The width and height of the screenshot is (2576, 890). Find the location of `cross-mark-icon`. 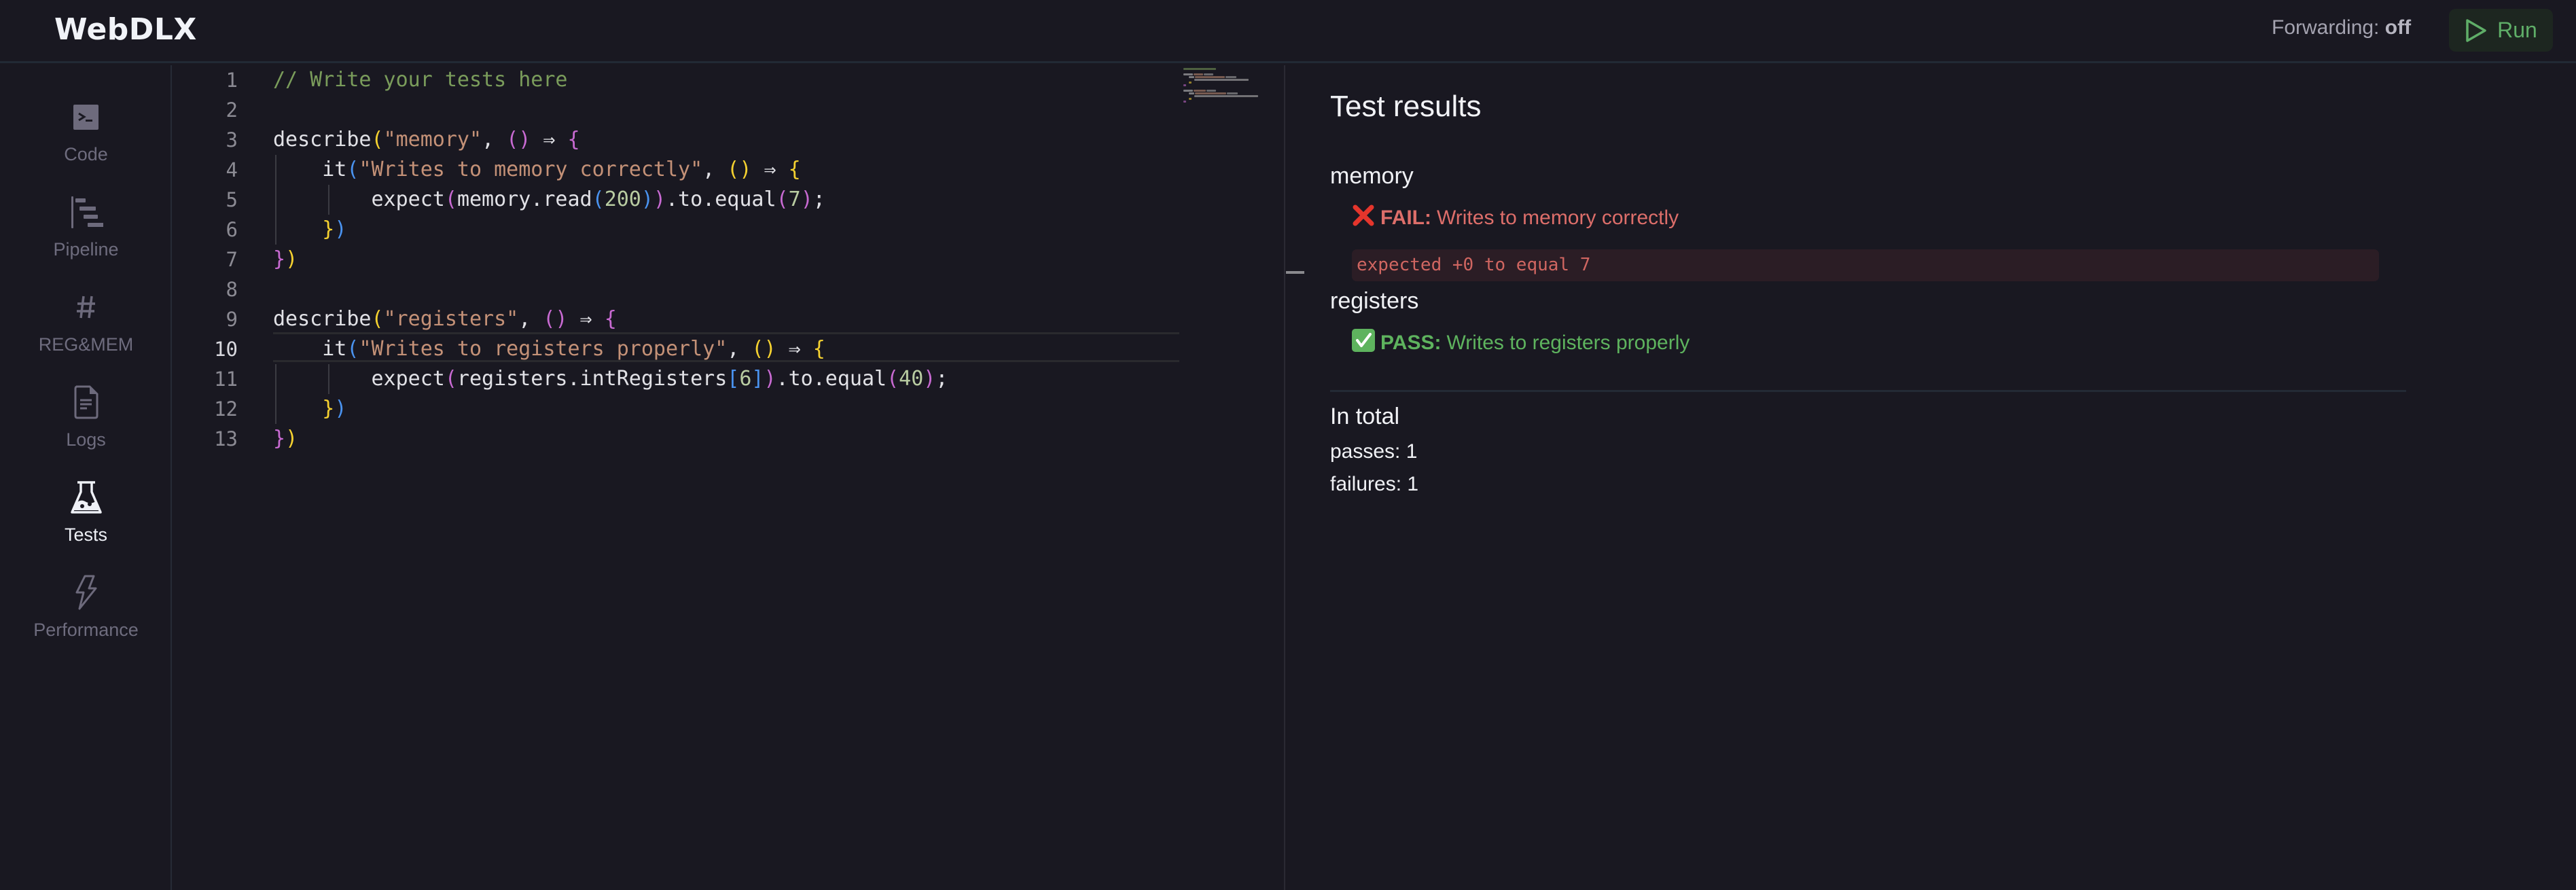

cross-mark-icon is located at coordinates (1364, 218).